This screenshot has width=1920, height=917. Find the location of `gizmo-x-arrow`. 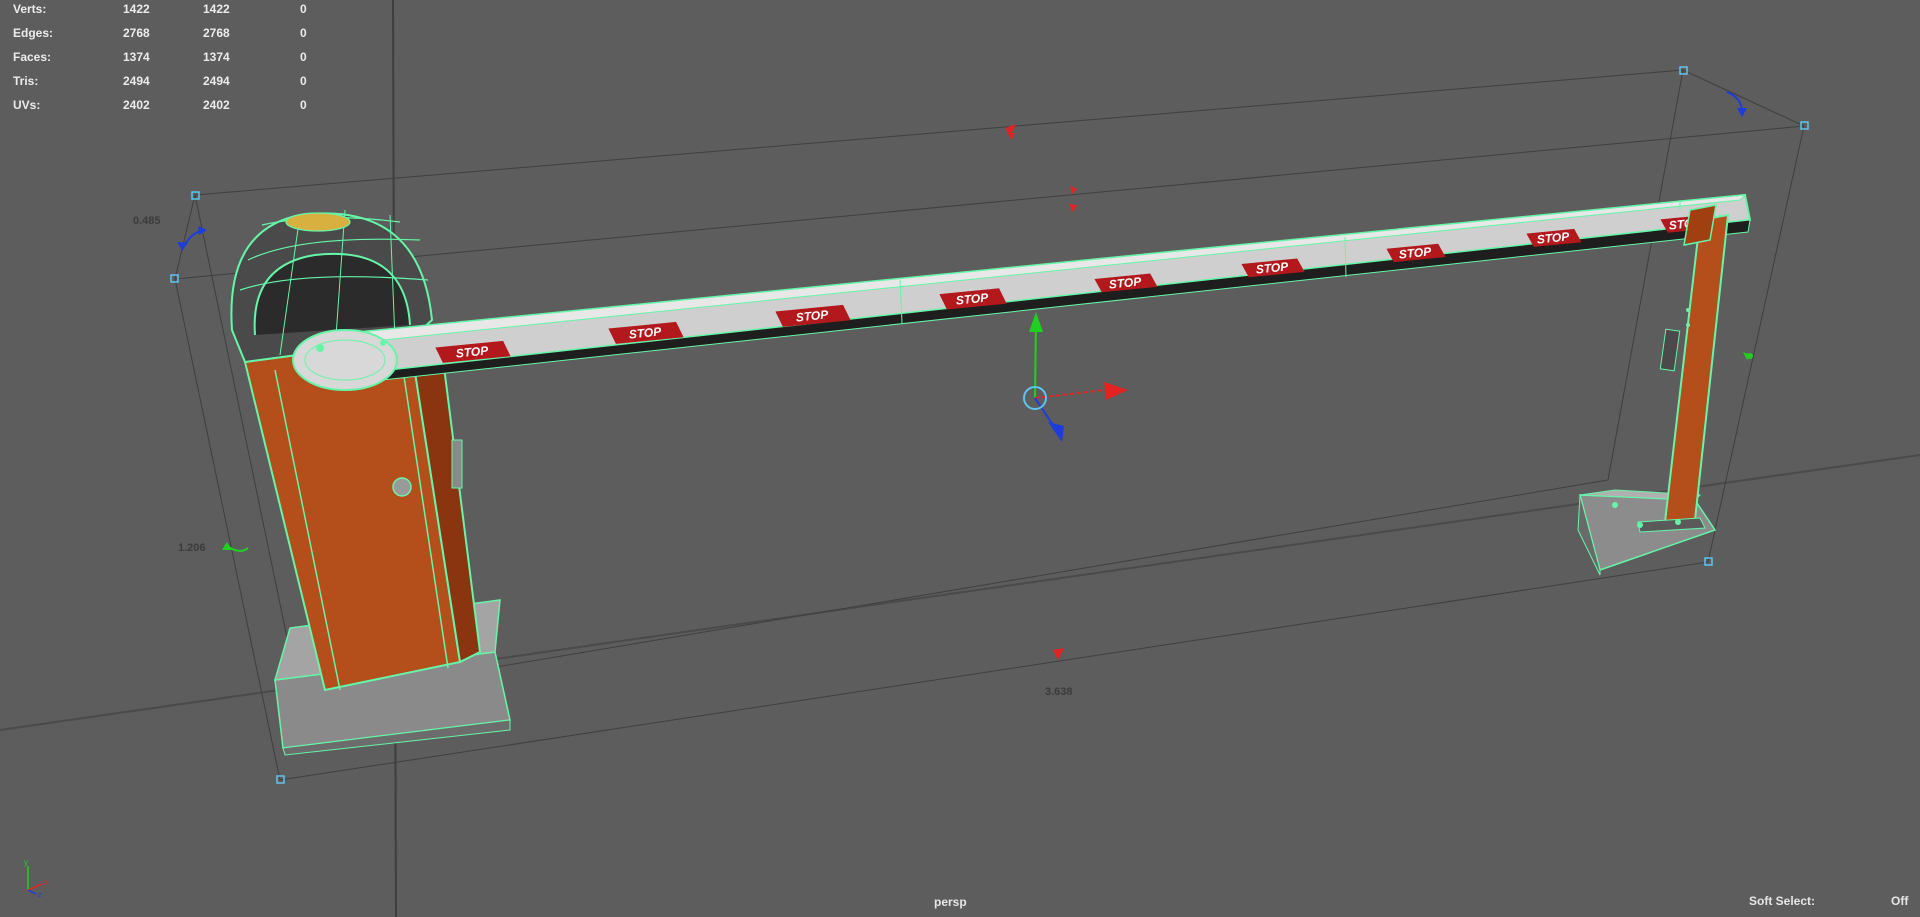

gizmo-x-arrow is located at coordinates (1116, 391).